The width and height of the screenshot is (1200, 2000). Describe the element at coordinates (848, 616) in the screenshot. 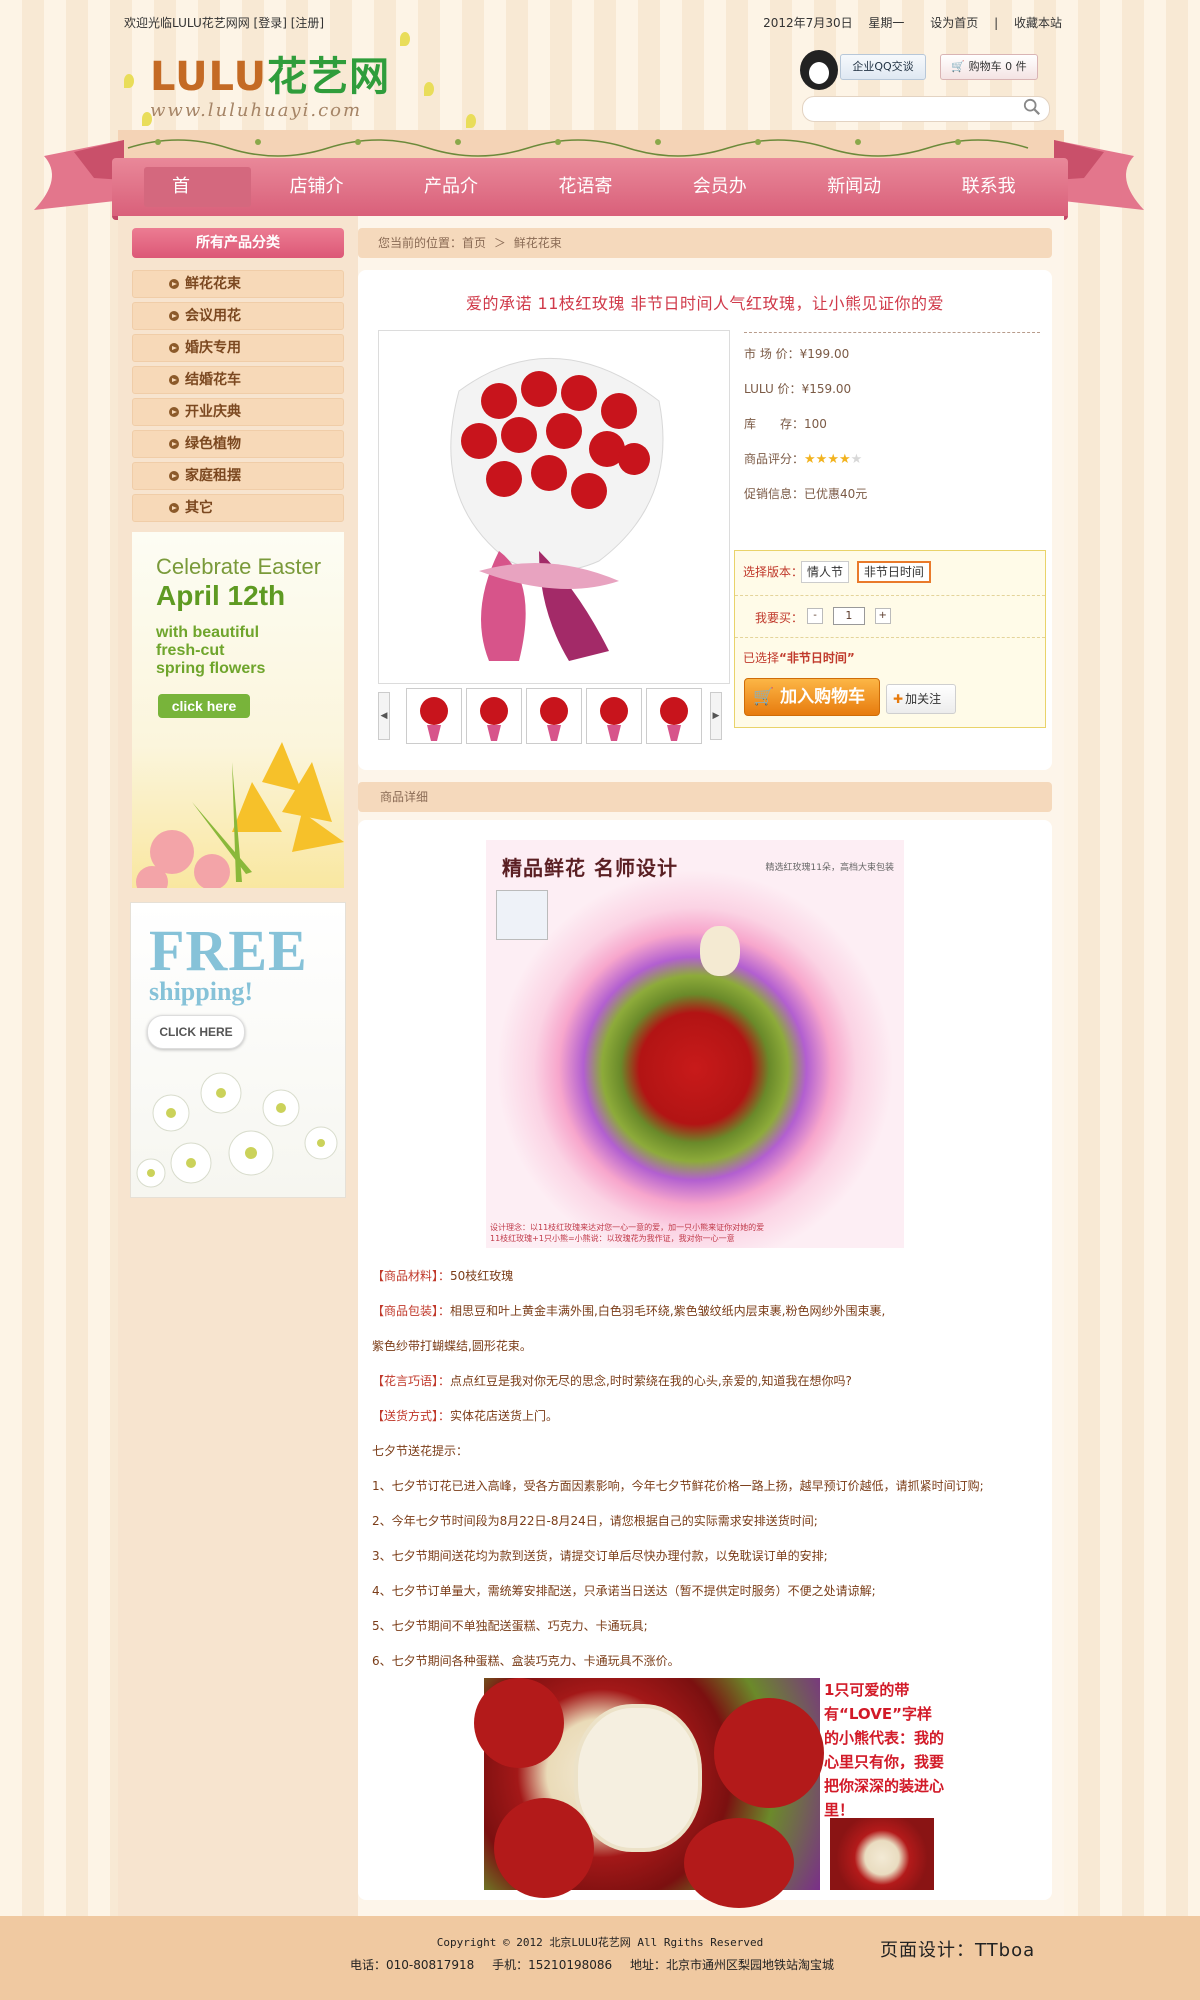

I see `quantity-input: 1` at that location.